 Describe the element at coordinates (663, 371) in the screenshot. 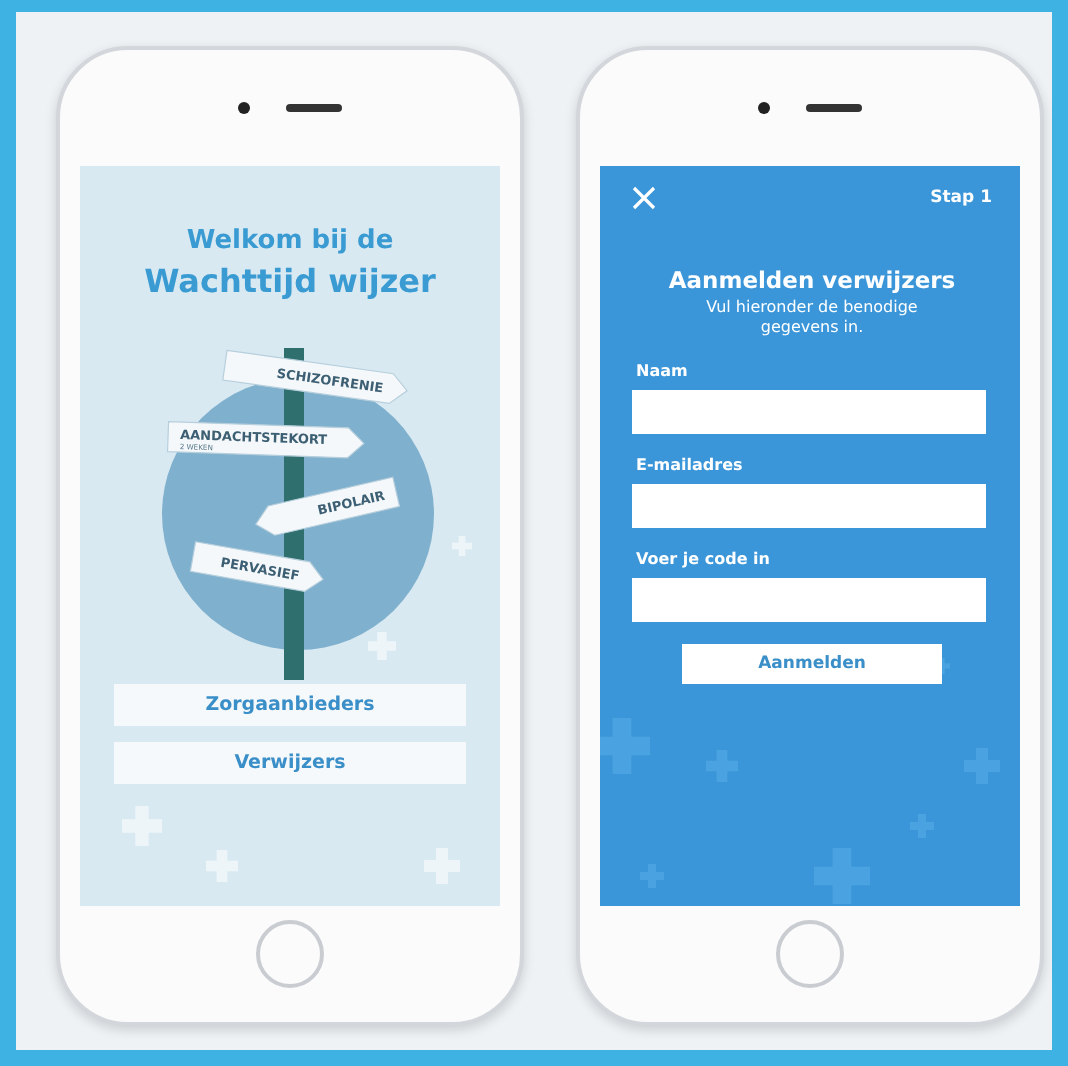

I see `field-label: Naam` at that location.